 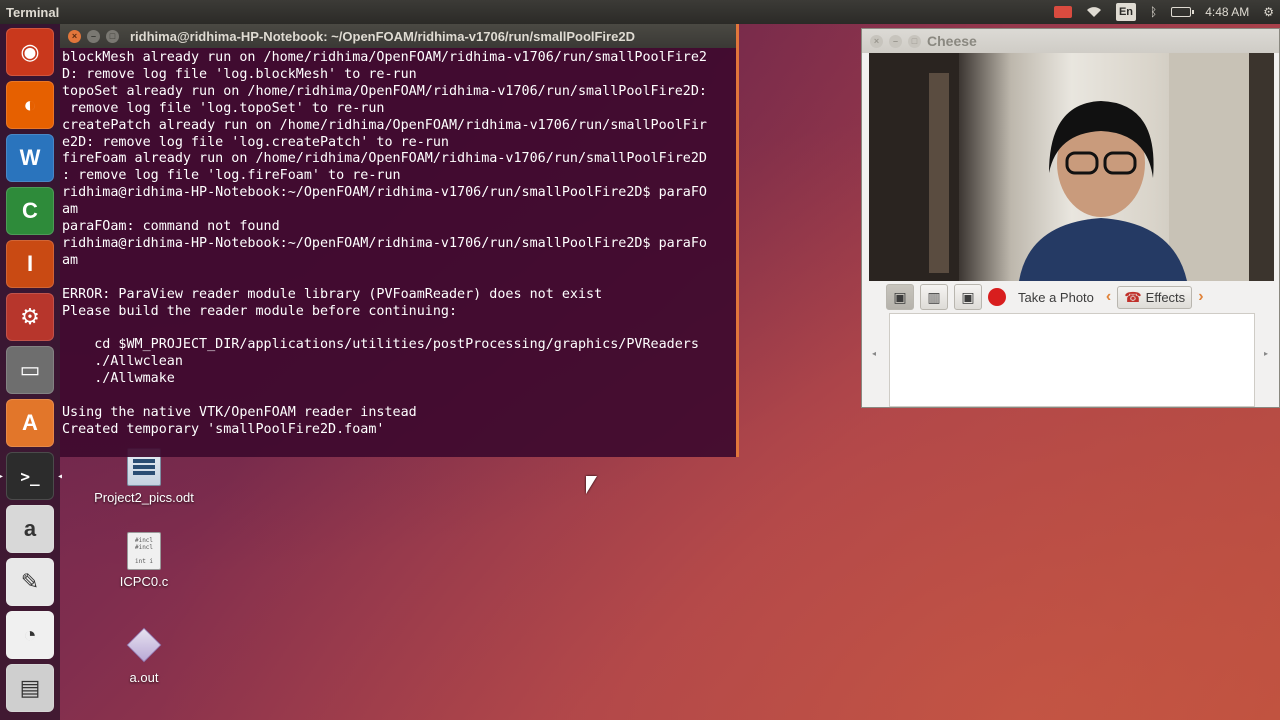 What do you see at coordinates (223, 429) in the screenshot?
I see `terminal-line: Created temporary 'smallPoolFire2D.foam'` at bounding box center [223, 429].